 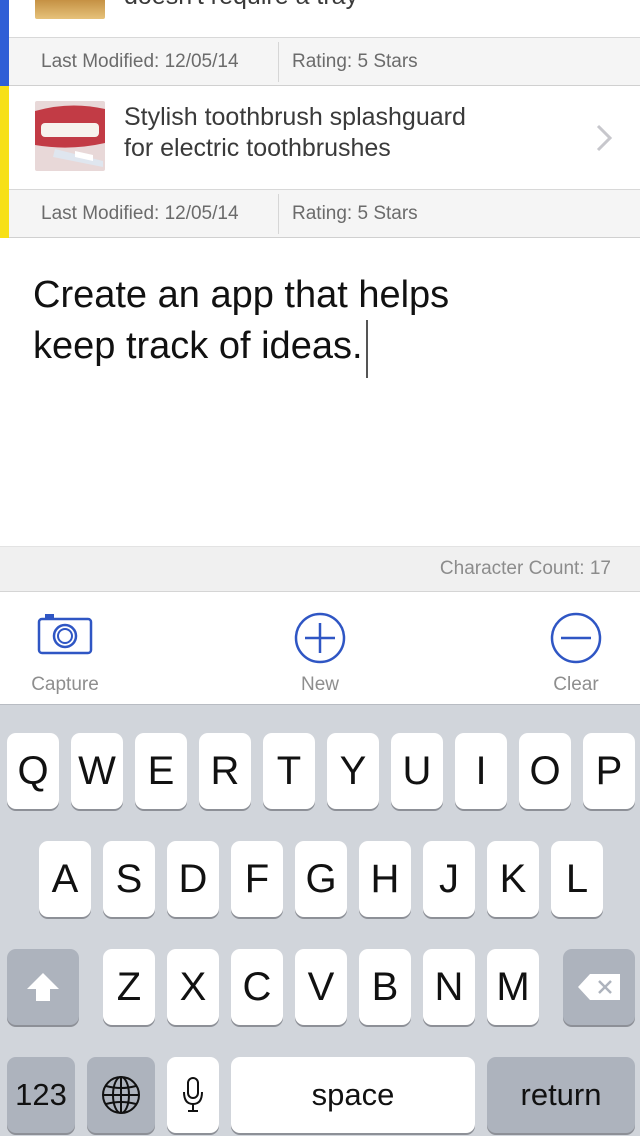 I want to click on key-n: N, so click(x=449, y=987).